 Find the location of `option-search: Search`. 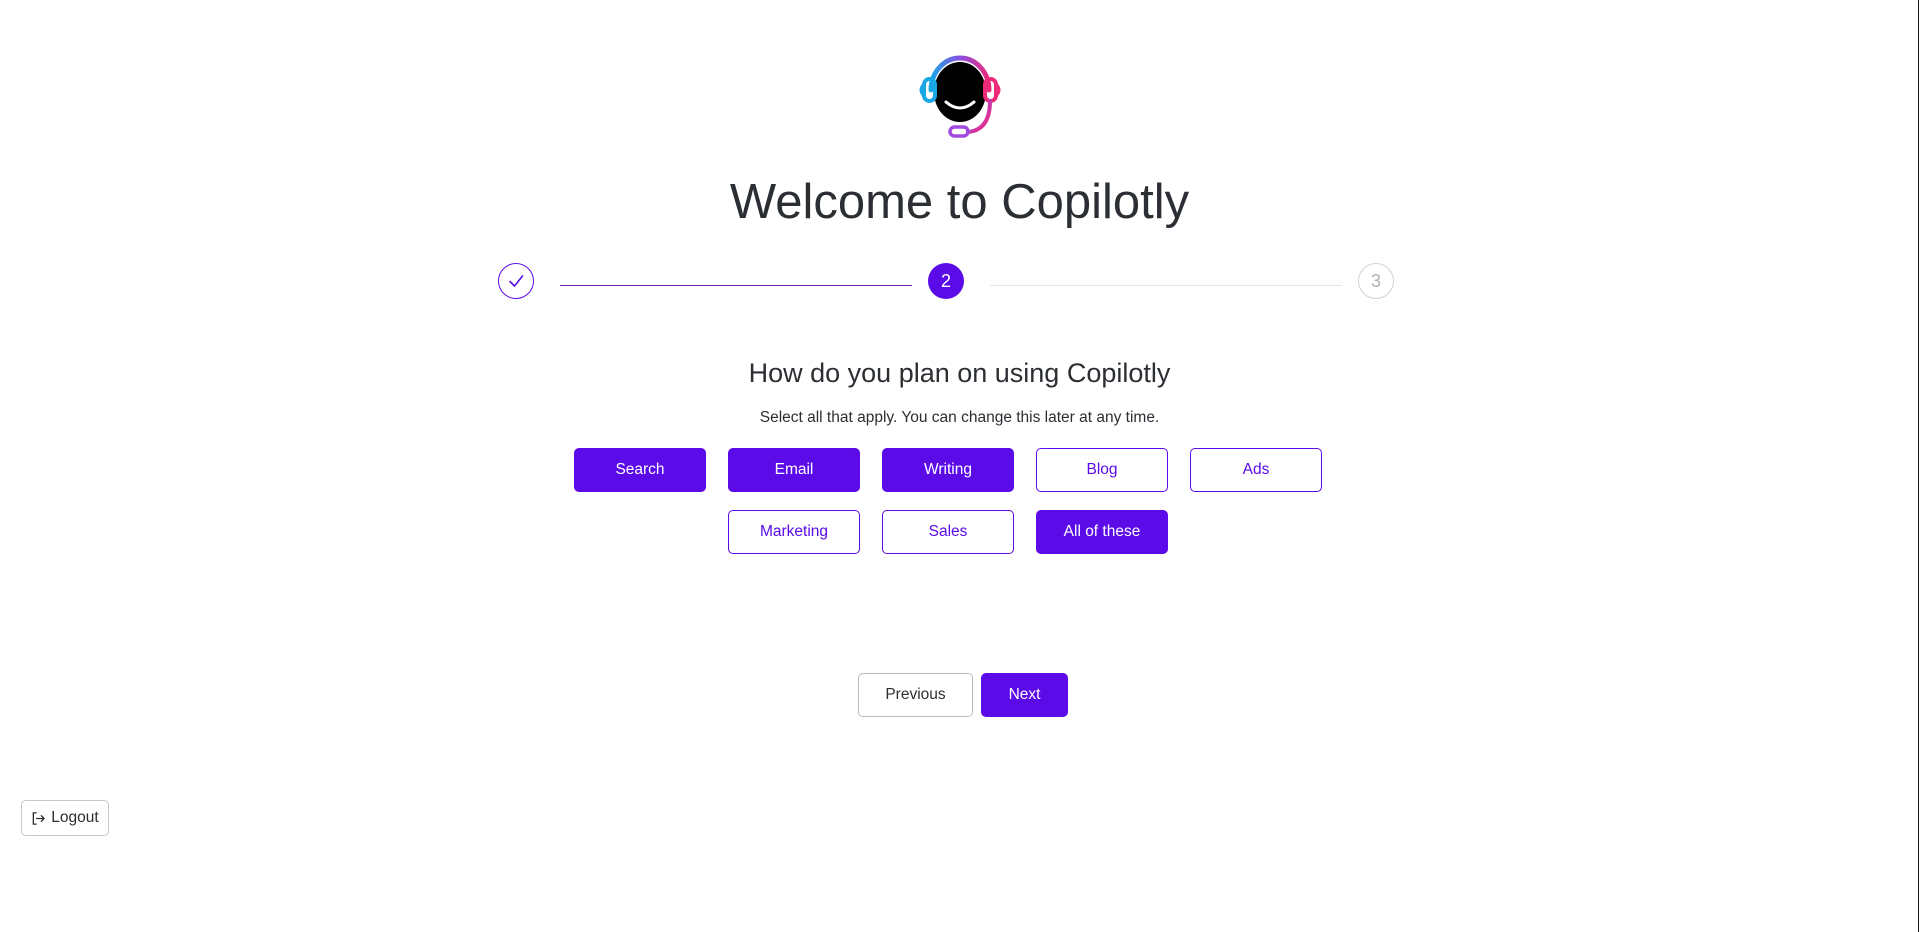

option-search: Search is located at coordinates (640, 470).